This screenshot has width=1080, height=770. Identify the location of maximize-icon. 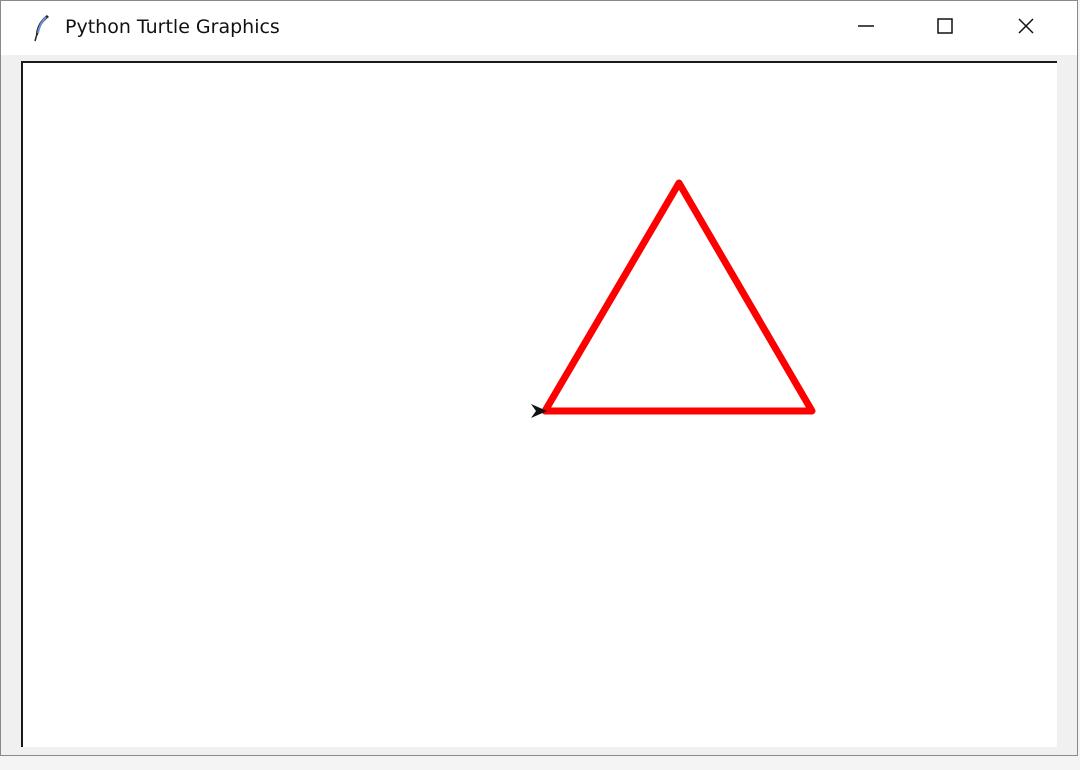
(945, 28).